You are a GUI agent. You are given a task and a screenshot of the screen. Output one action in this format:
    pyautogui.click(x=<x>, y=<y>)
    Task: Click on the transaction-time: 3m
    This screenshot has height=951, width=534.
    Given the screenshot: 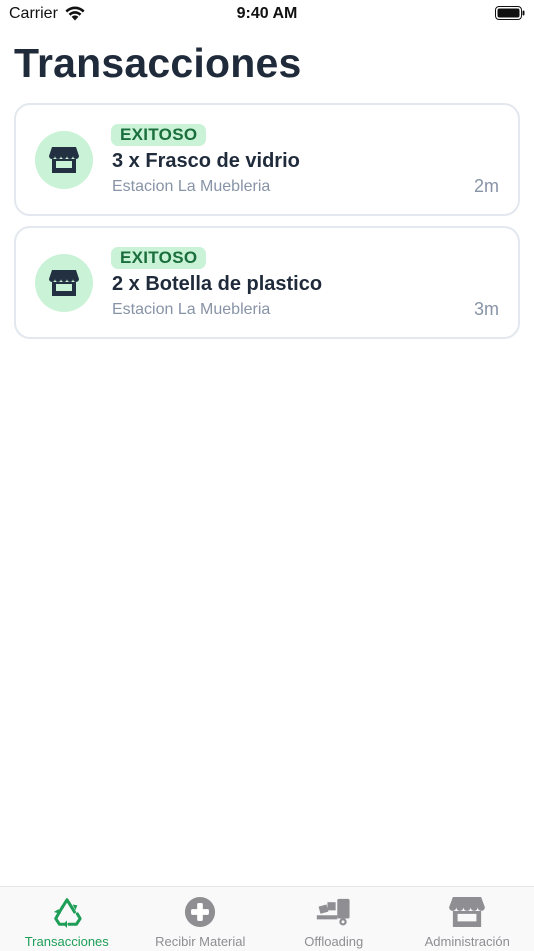 What is the action you would take?
    pyautogui.click(x=486, y=309)
    